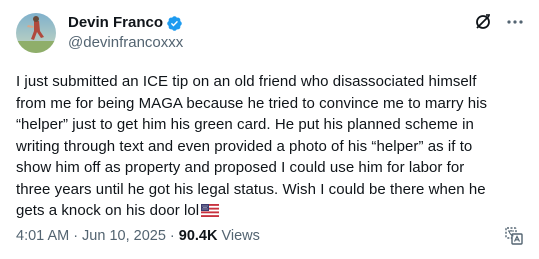 This screenshot has height=259, width=539. I want to click on views-count: 90.4K, so click(198, 236).